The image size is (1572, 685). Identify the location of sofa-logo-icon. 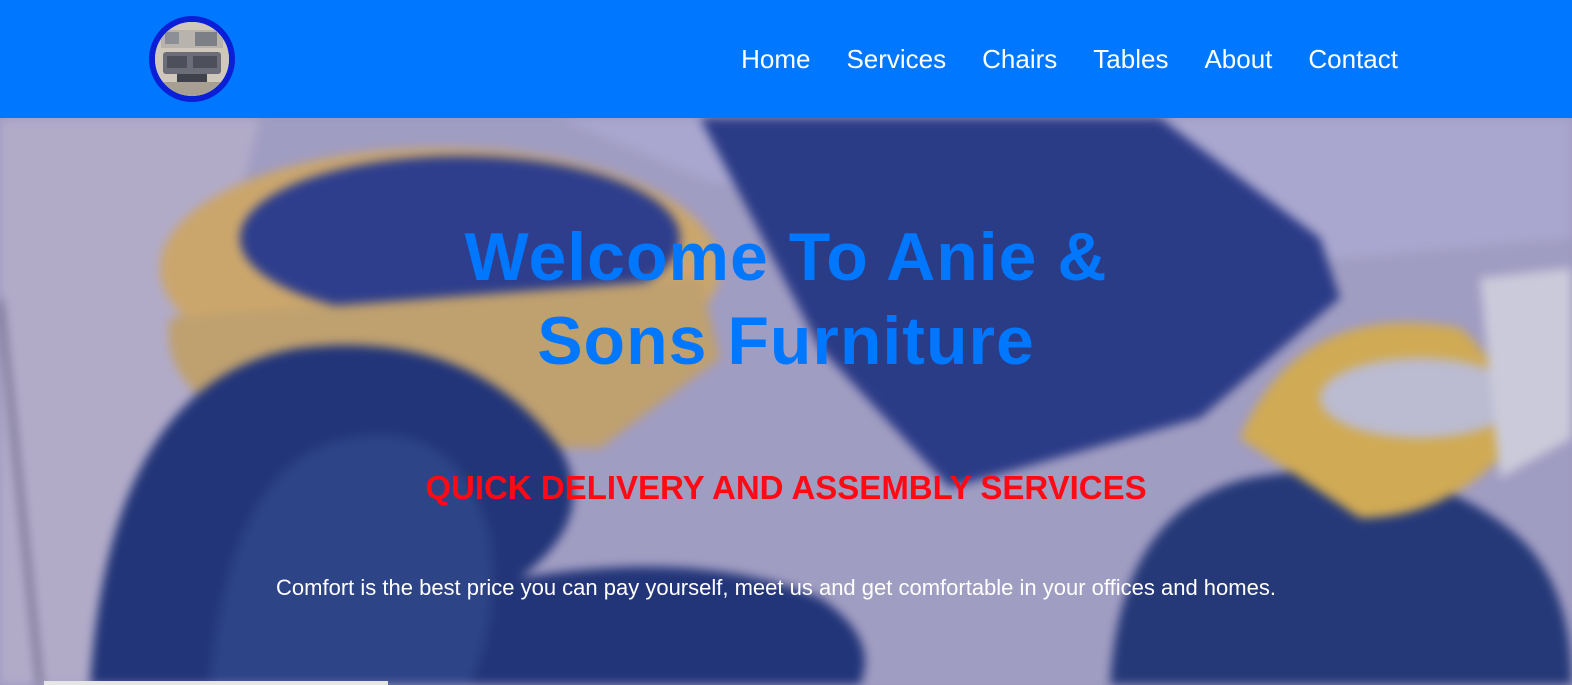
(192, 59).